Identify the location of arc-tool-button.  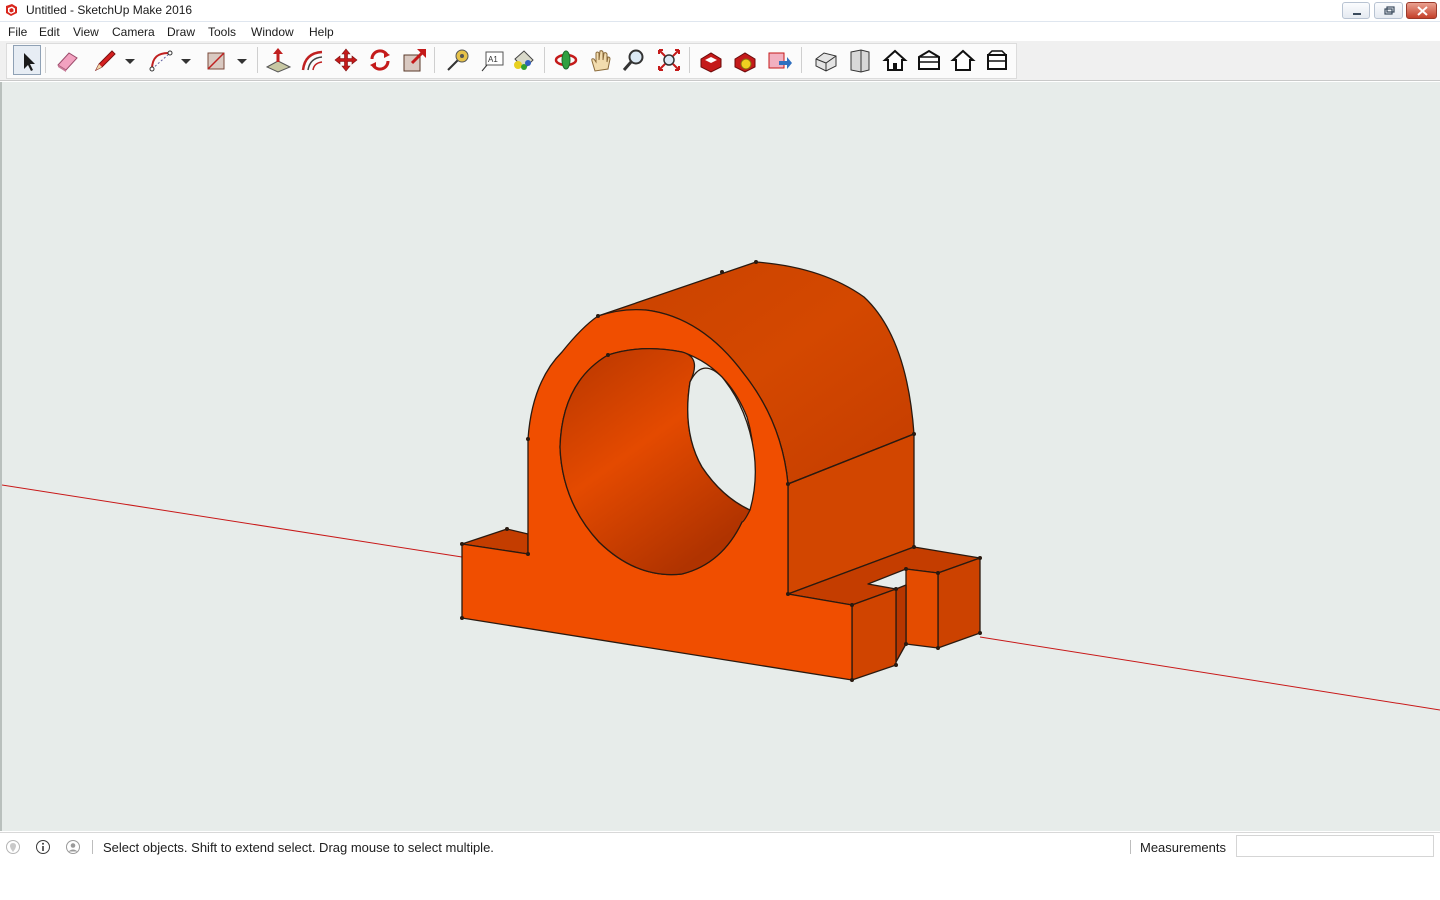
(161, 60).